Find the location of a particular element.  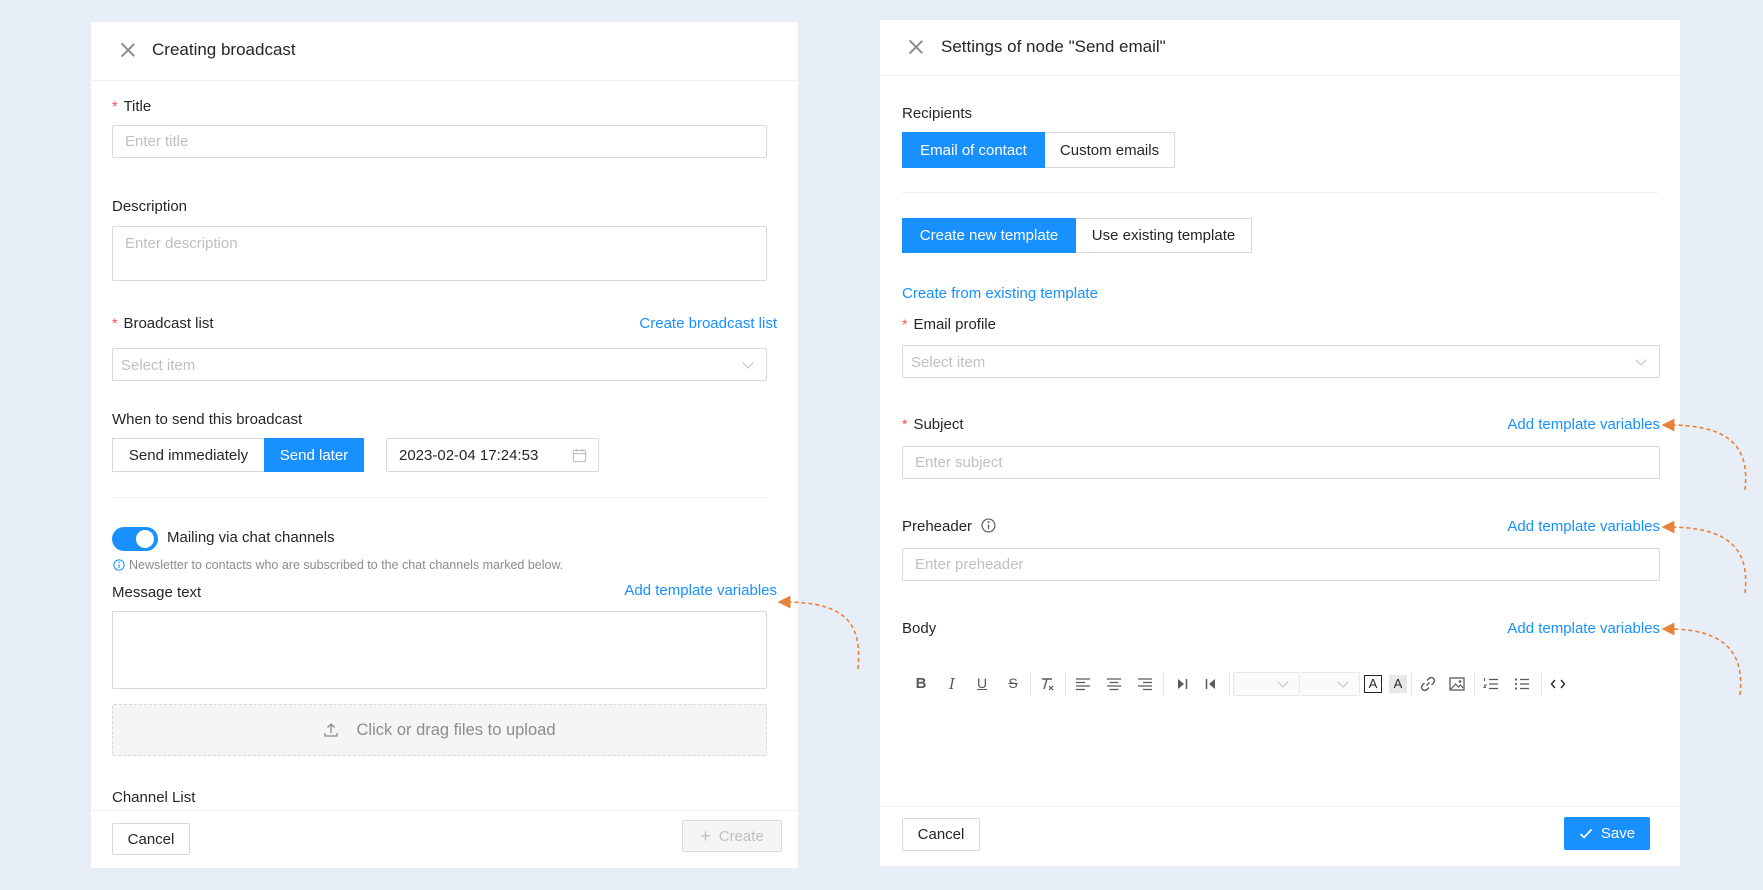

broadcast-list-select: Select item is located at coordinates (439, 364).